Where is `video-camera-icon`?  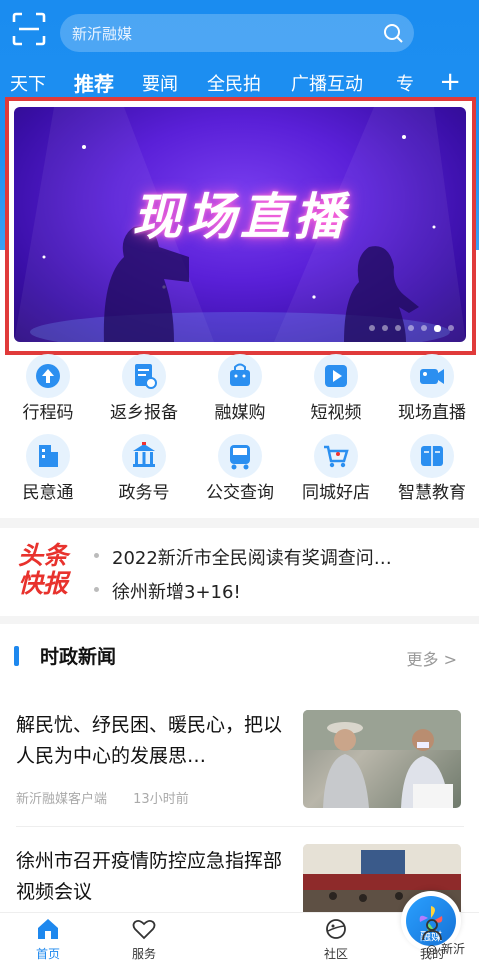 video-camera-icon is located at coordinates (432, 376).